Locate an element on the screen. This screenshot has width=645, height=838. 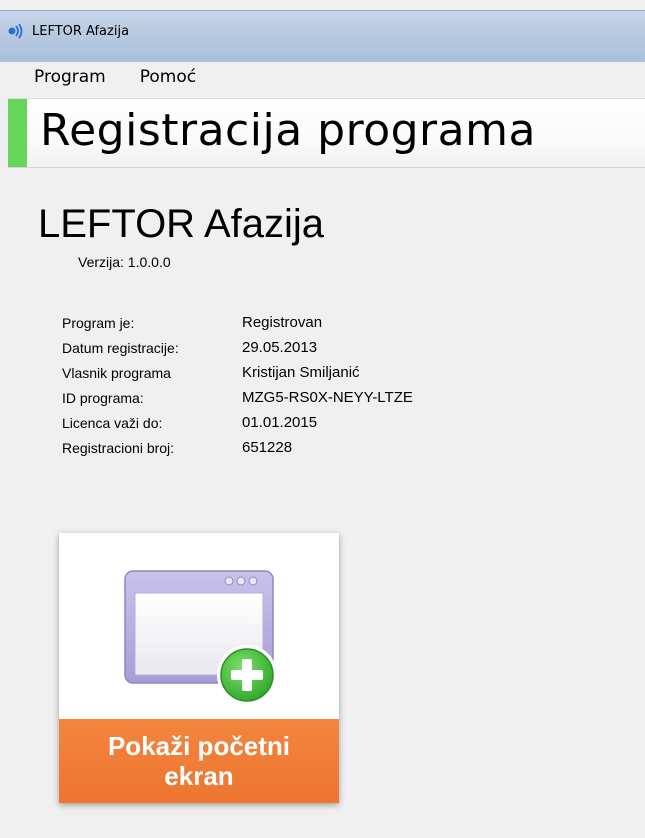
info-row-owner: Vlasnik programa Kristijan Smiljanić is located at coordinates (237, 372).